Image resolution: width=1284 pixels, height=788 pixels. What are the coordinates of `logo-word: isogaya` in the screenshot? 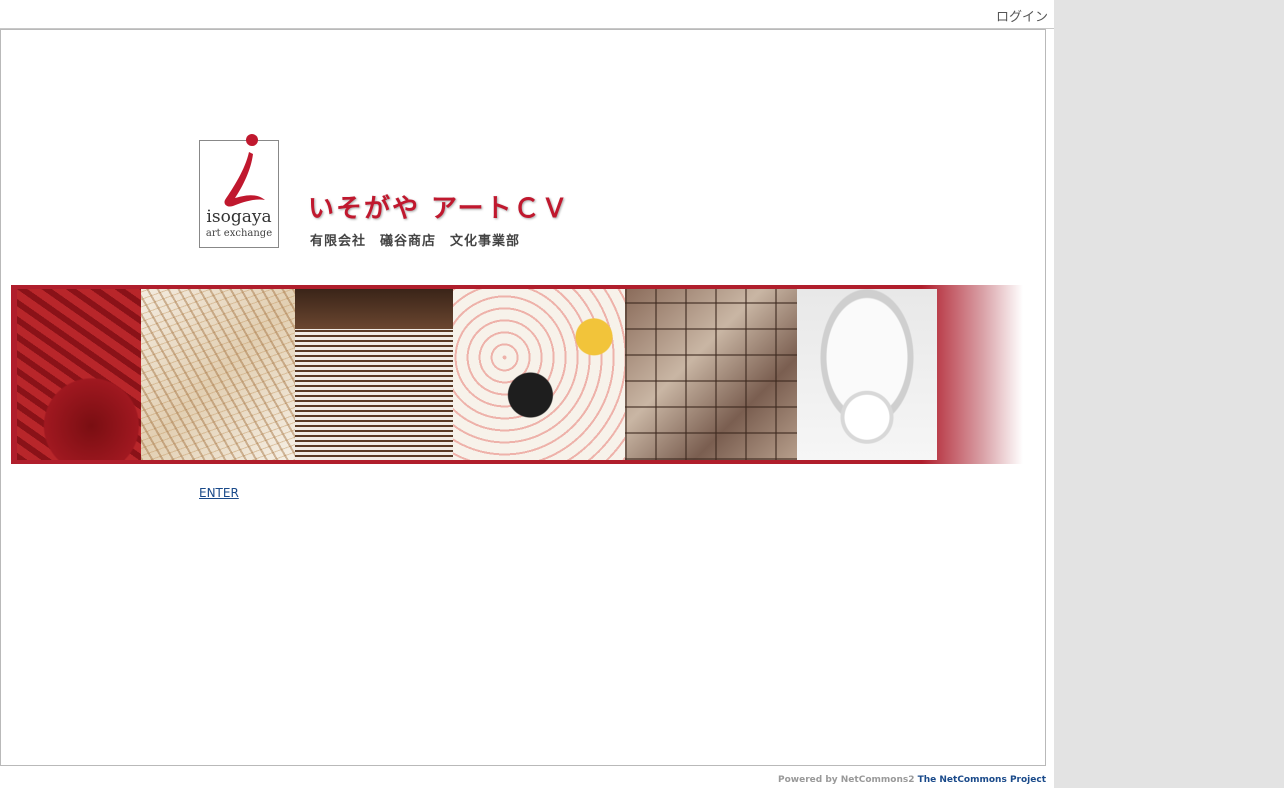 It's located at (239, 217).